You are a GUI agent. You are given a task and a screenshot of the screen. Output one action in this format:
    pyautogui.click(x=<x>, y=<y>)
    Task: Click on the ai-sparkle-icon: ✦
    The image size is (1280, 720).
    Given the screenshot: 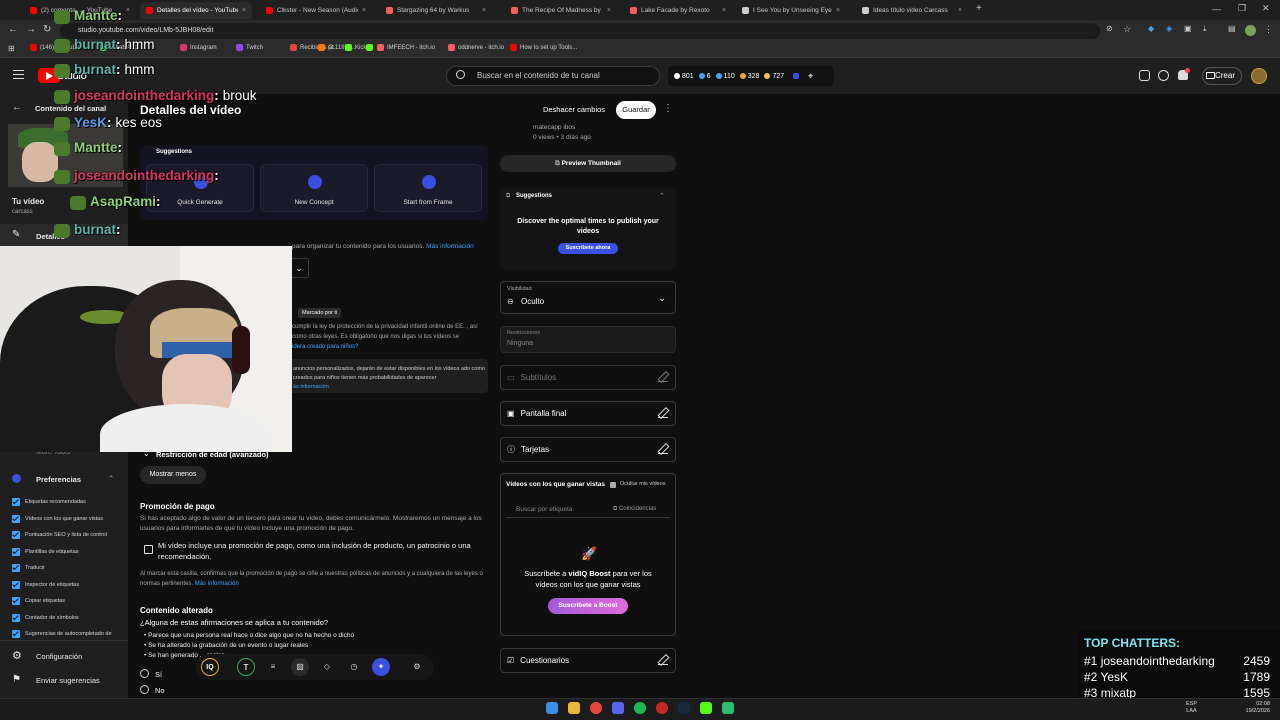 What is the action you would take?
    pyautogui.click(x=381, y=667)
    